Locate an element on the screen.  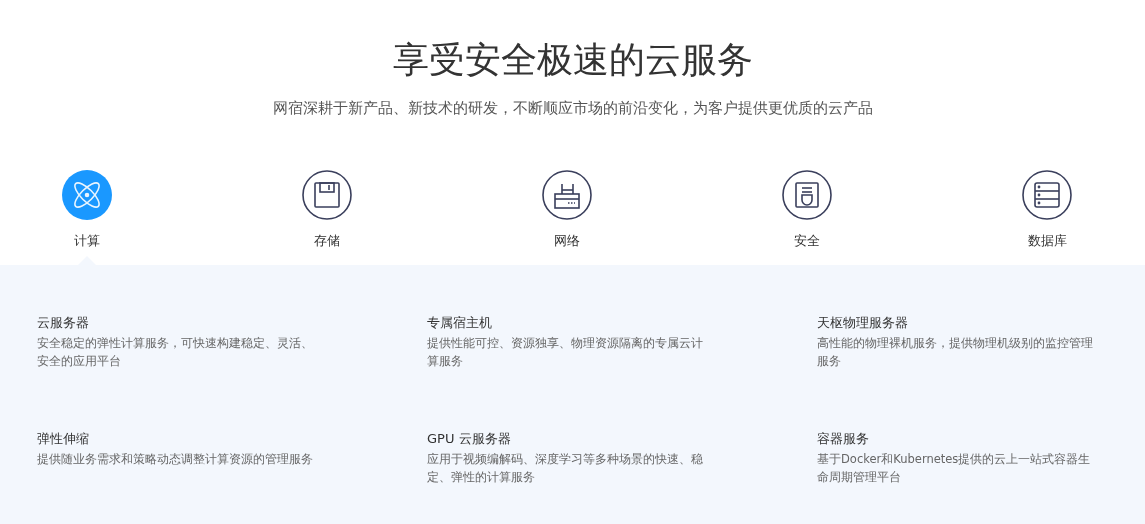
product-name: 专属宿主机 is located at coordinates (622, 323).